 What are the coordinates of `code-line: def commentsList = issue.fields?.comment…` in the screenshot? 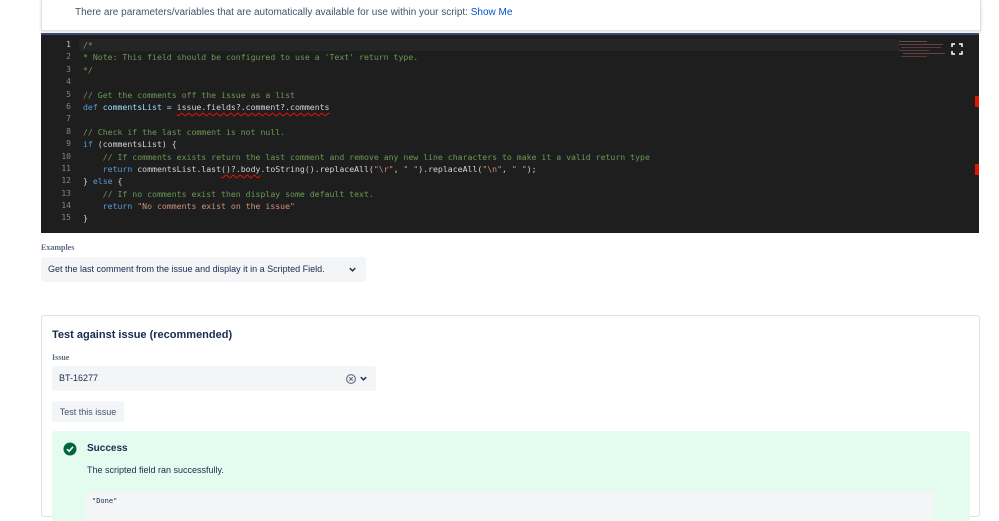 It's located at (491, 107).